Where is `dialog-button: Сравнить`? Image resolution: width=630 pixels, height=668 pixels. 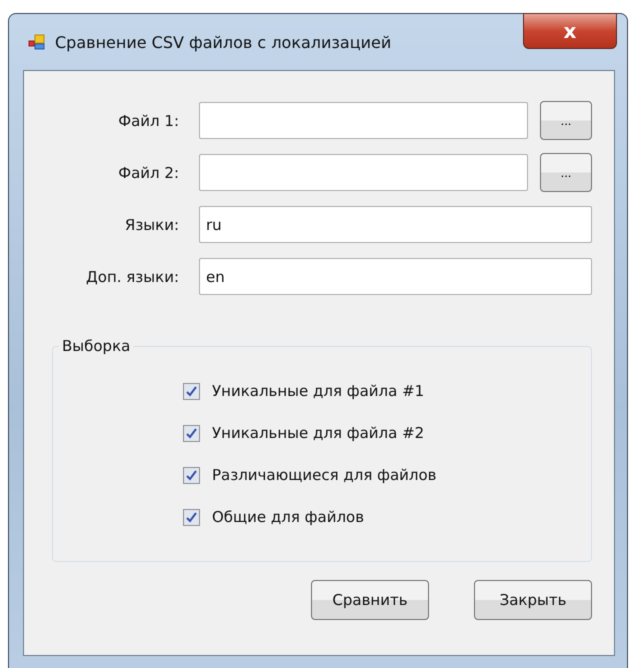
dialog-button: Сравнить is located at coordinates (370, 600).